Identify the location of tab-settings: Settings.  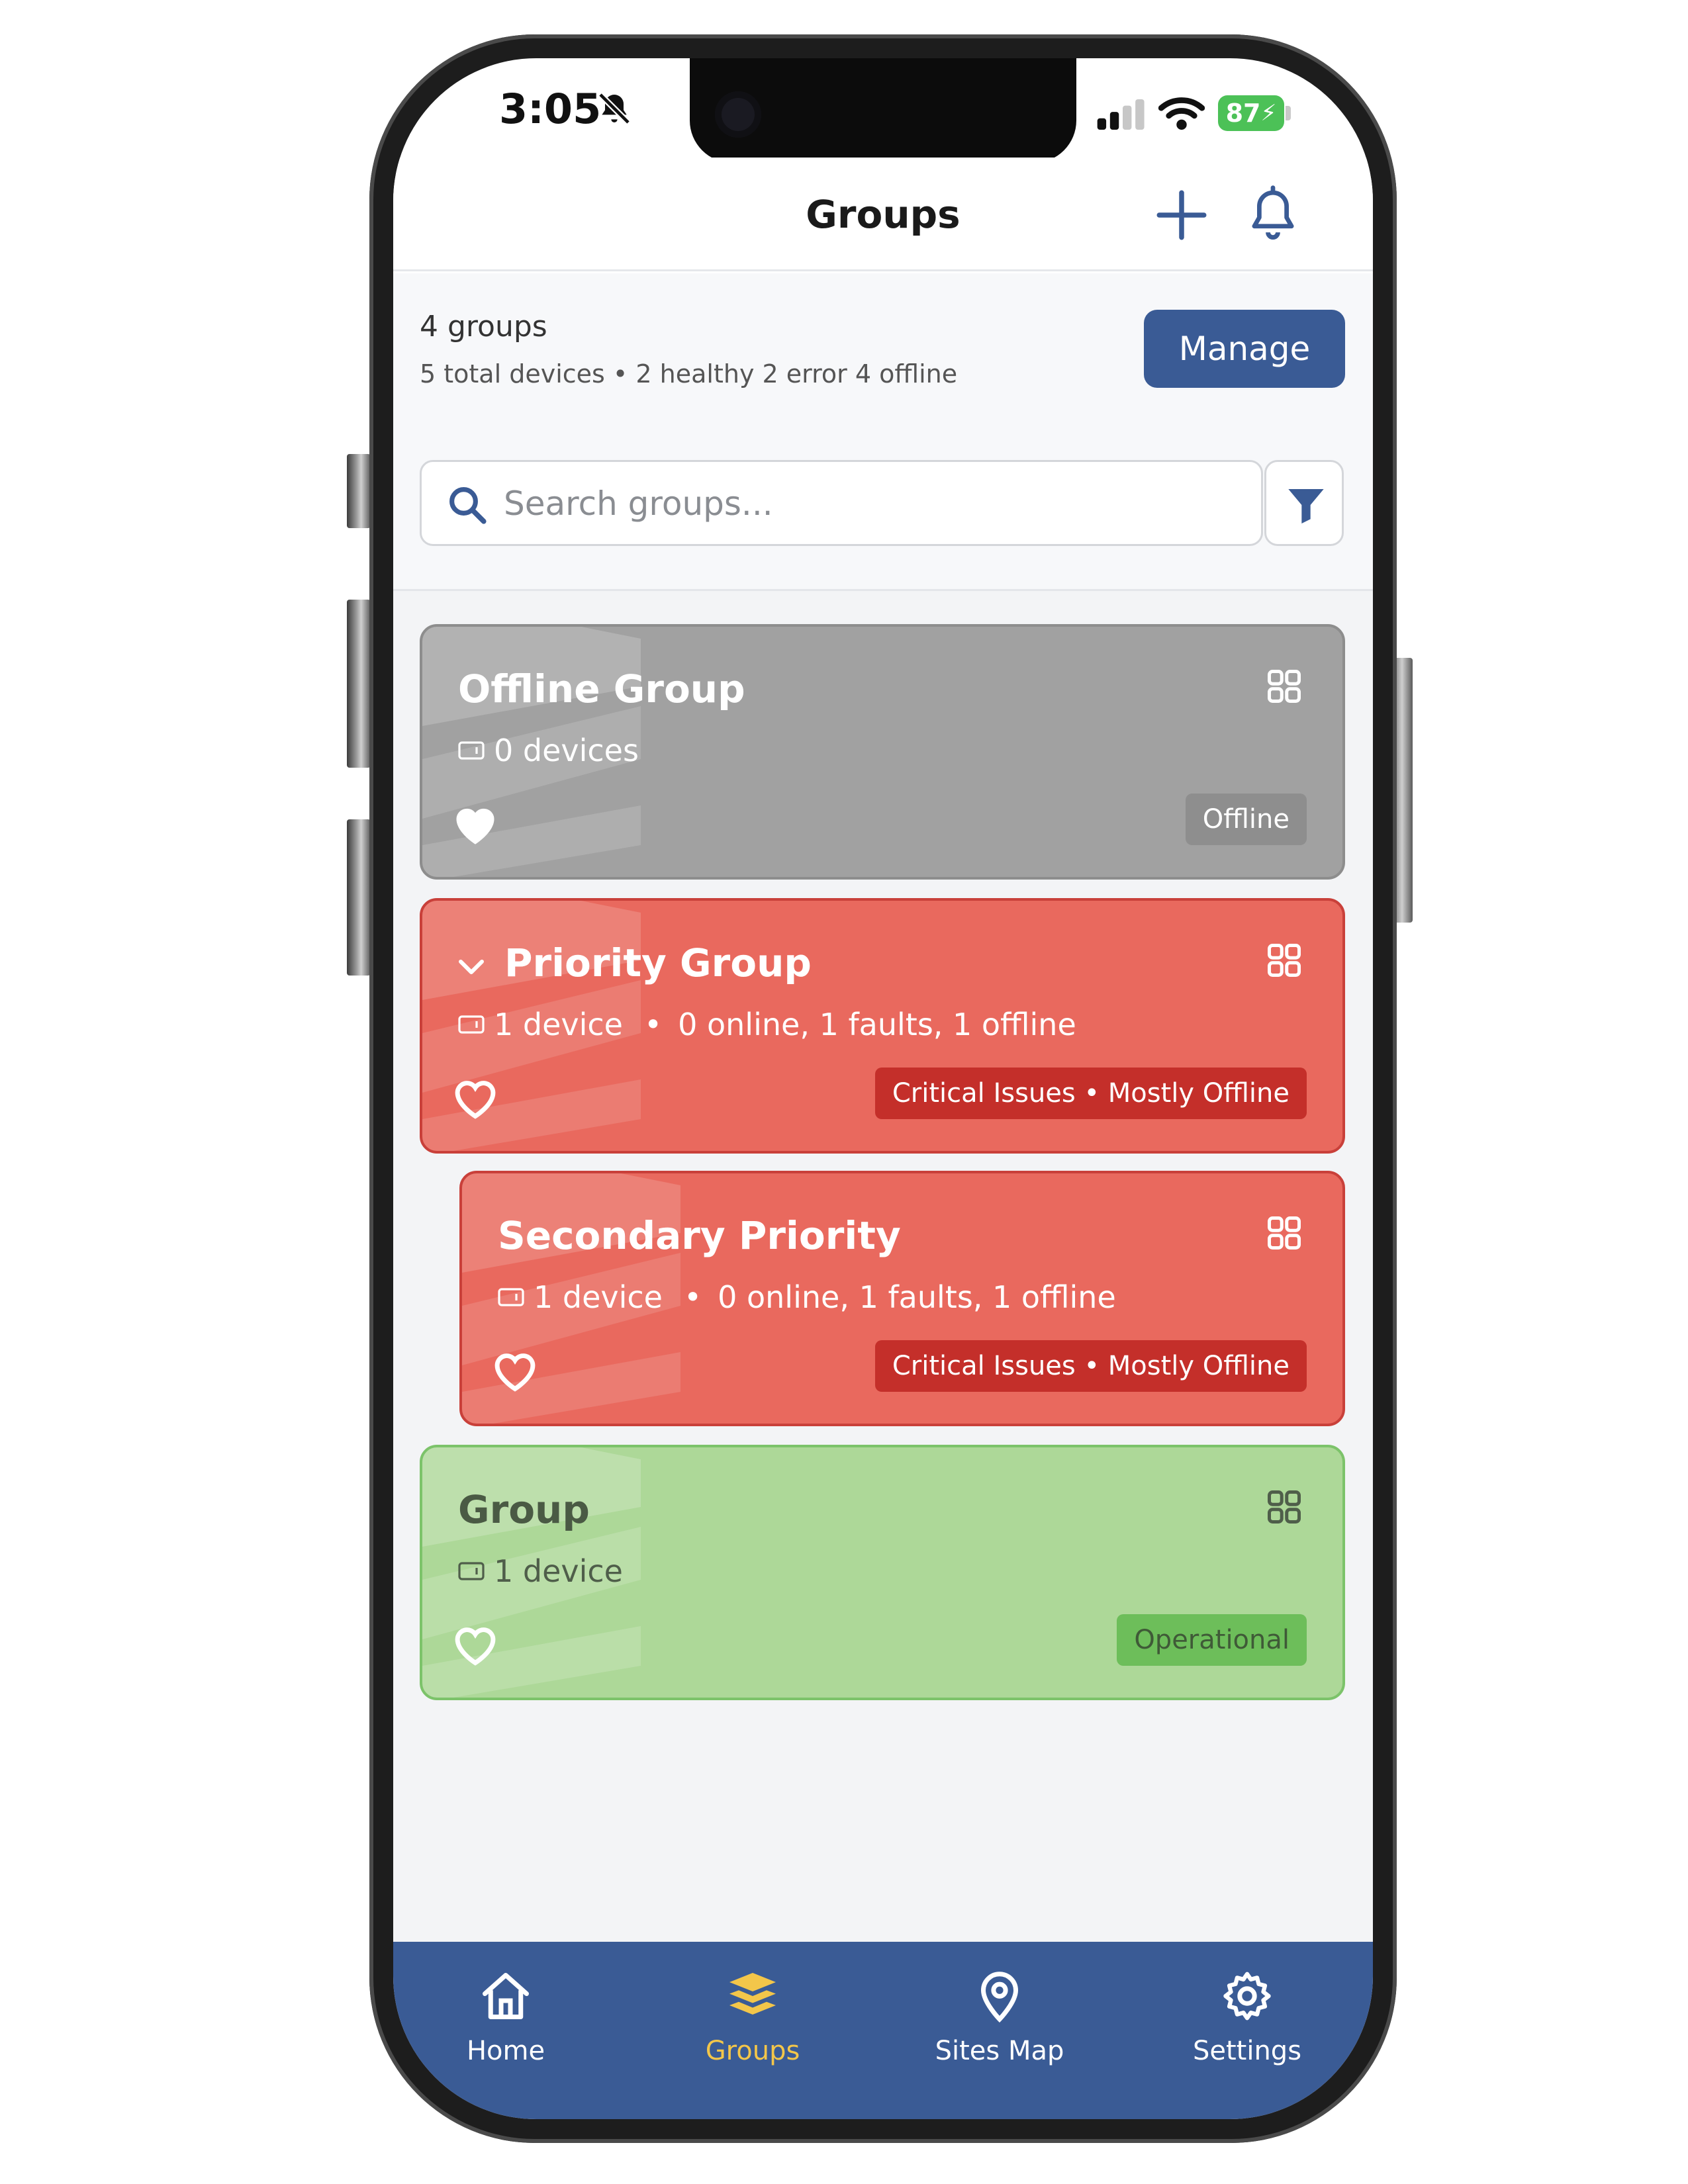
(1247, 2028).